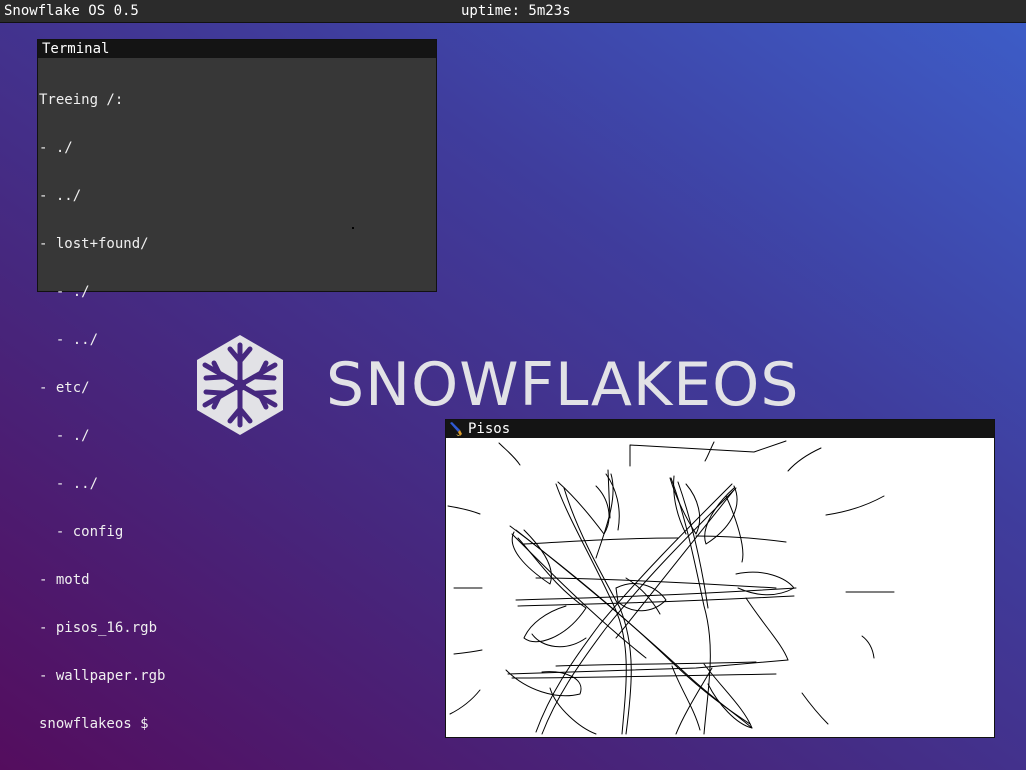  I want to click on terminal-line: - config, so click(81, 532).